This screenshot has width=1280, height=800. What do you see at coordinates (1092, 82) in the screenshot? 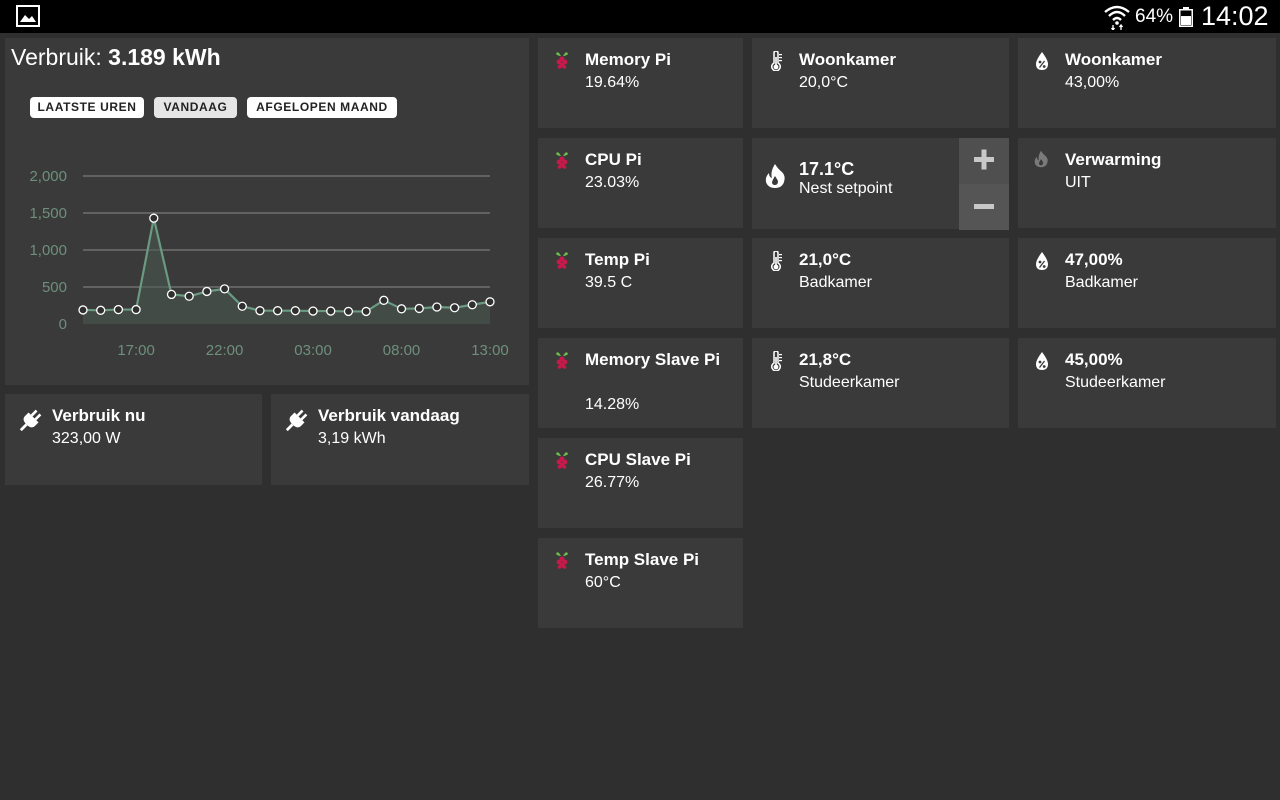
I see `tile-value: 43,00%` at bounding box center [1092, 82].